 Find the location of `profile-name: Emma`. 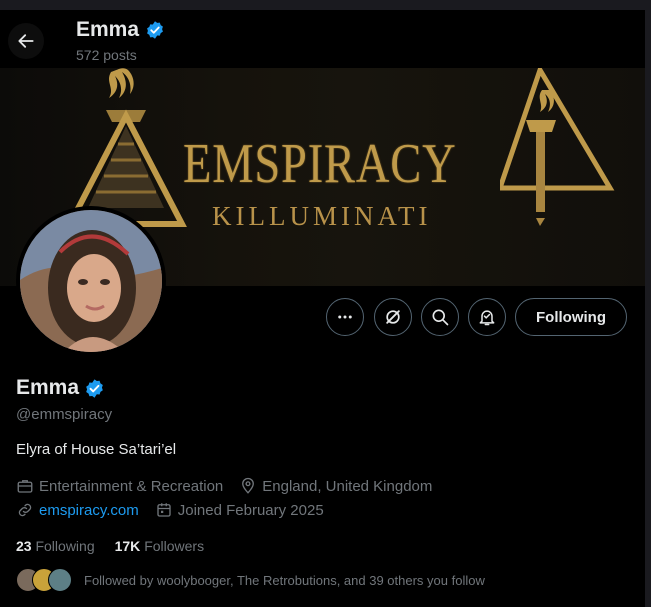

profile-name: Emma is located at coordinates (60, 388).